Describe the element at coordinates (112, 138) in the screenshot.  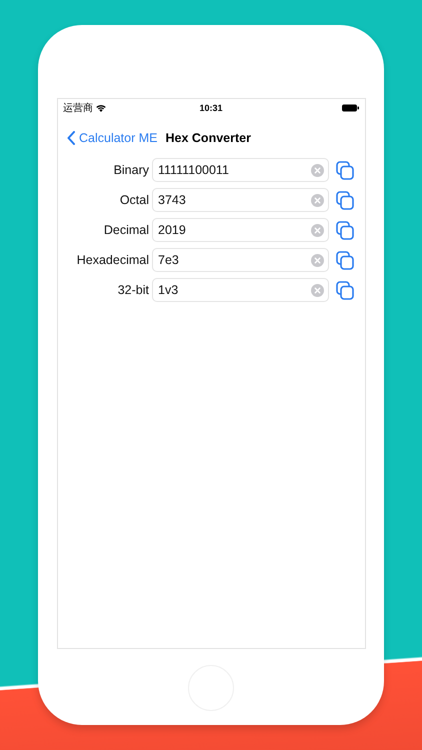
I see `back-button: Calculator ME` at that location.